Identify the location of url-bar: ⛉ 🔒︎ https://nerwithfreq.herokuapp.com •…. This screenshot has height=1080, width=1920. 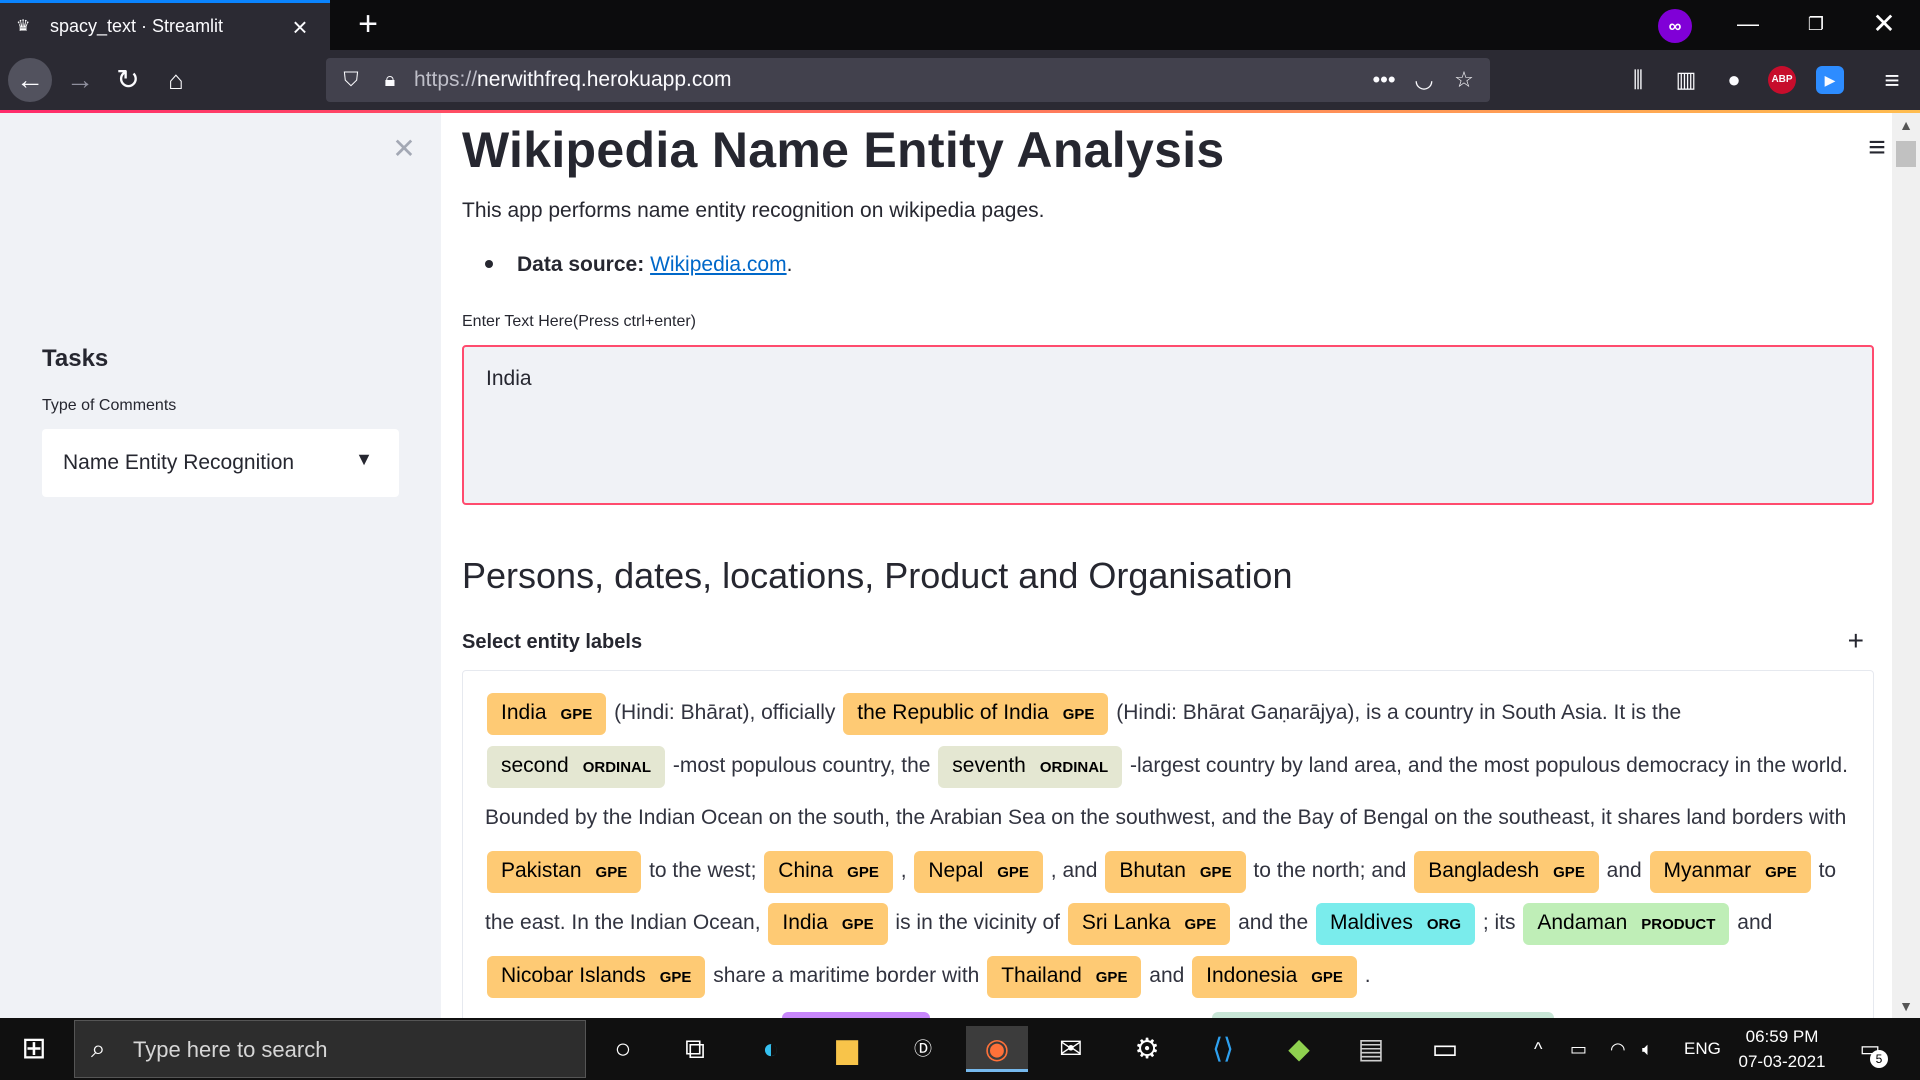
(908, 80).